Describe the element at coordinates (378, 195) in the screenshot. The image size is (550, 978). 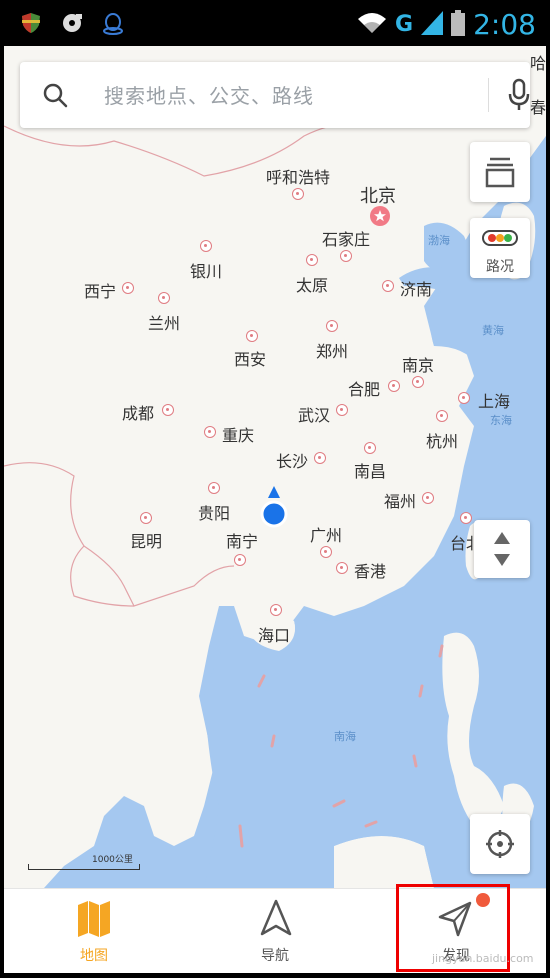
I see `city-label-beijing: 北京` at that location.